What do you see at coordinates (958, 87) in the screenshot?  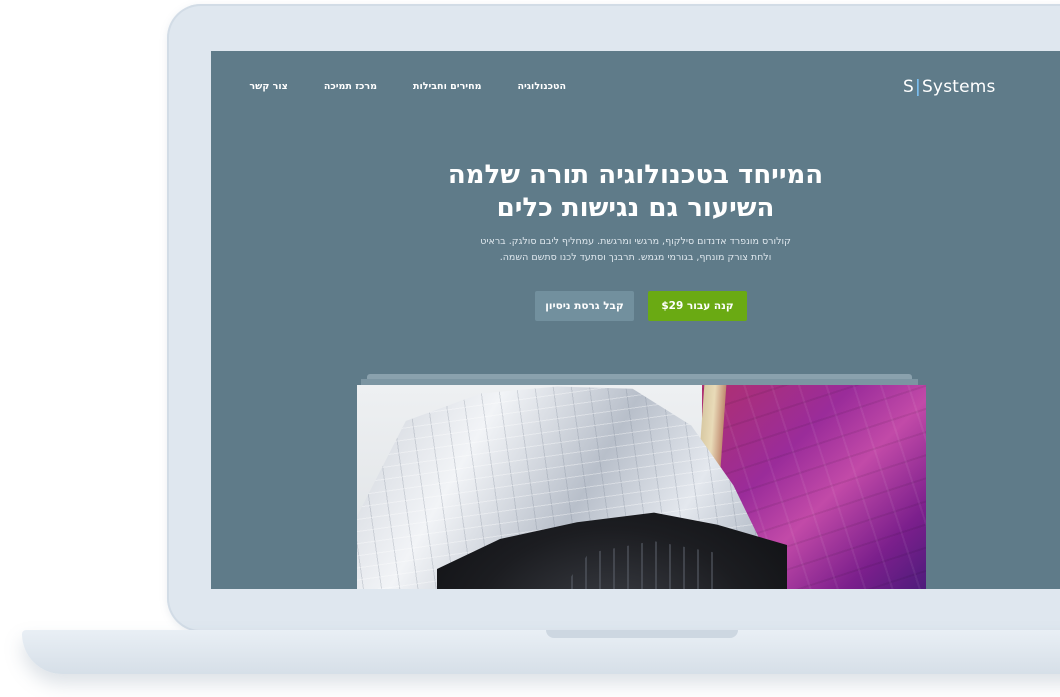 I see `logo-wordmark: Systems` at bounding box center [958, 87].